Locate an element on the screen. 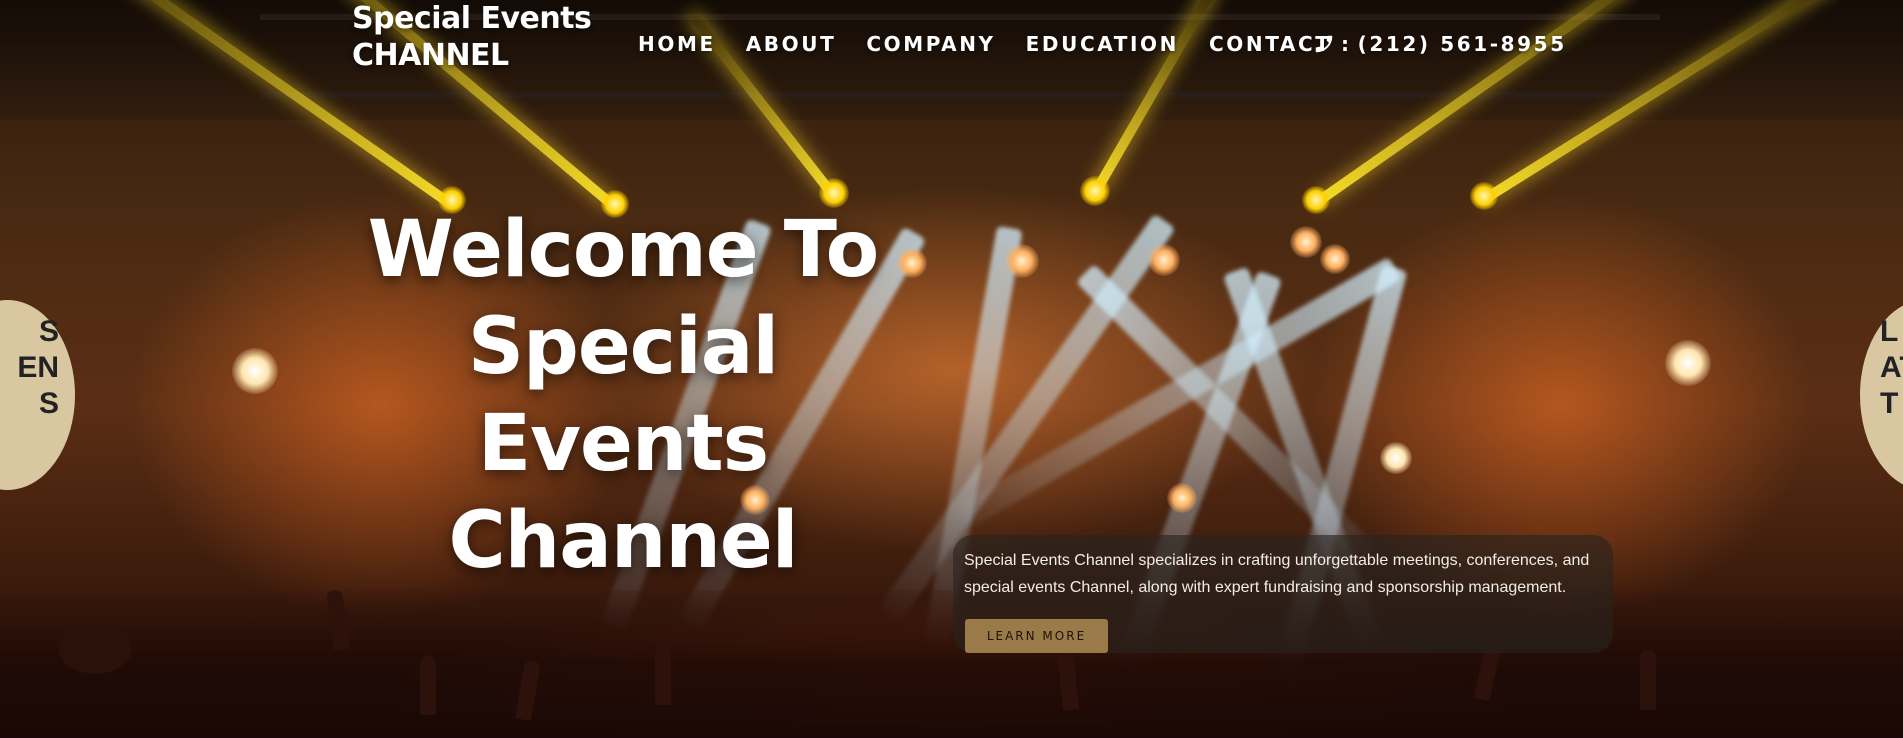 The width and height of the screenshot is (1903, 738). side-banner-left: S EN S is located at coordinates (37, 395).